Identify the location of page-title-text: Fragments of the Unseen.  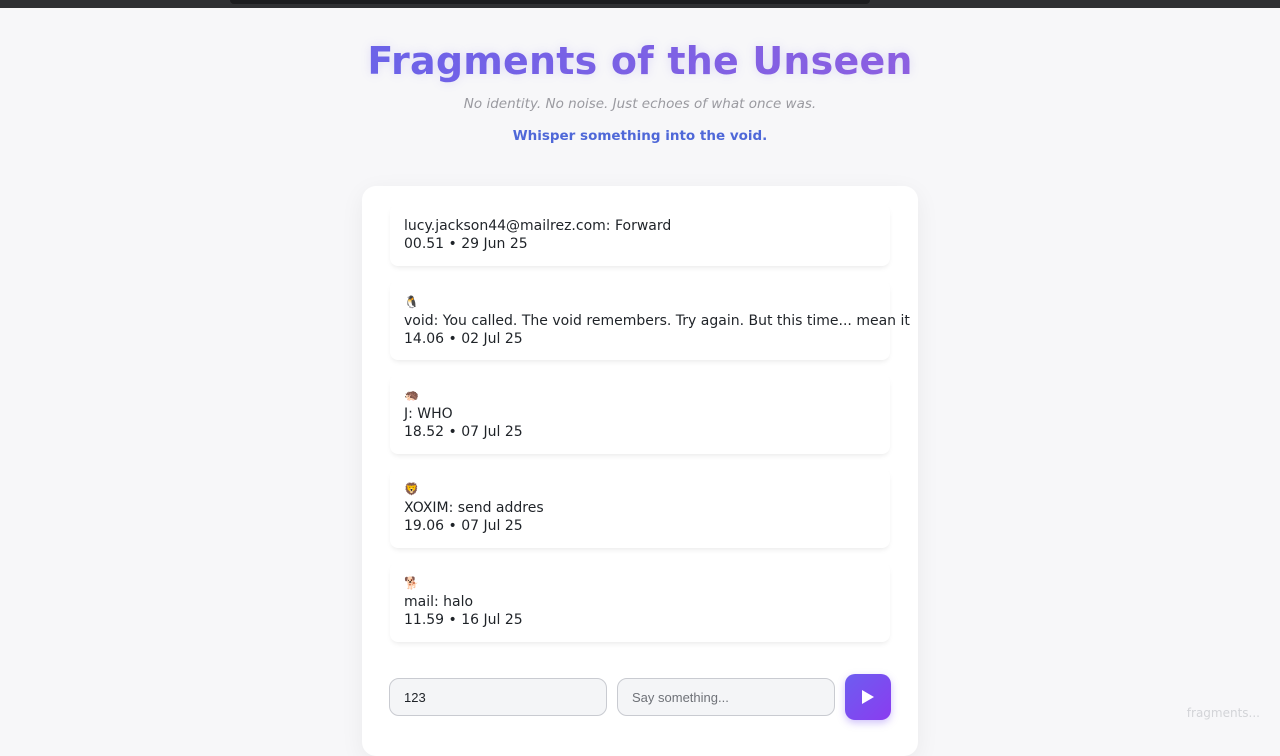
(640, 61).